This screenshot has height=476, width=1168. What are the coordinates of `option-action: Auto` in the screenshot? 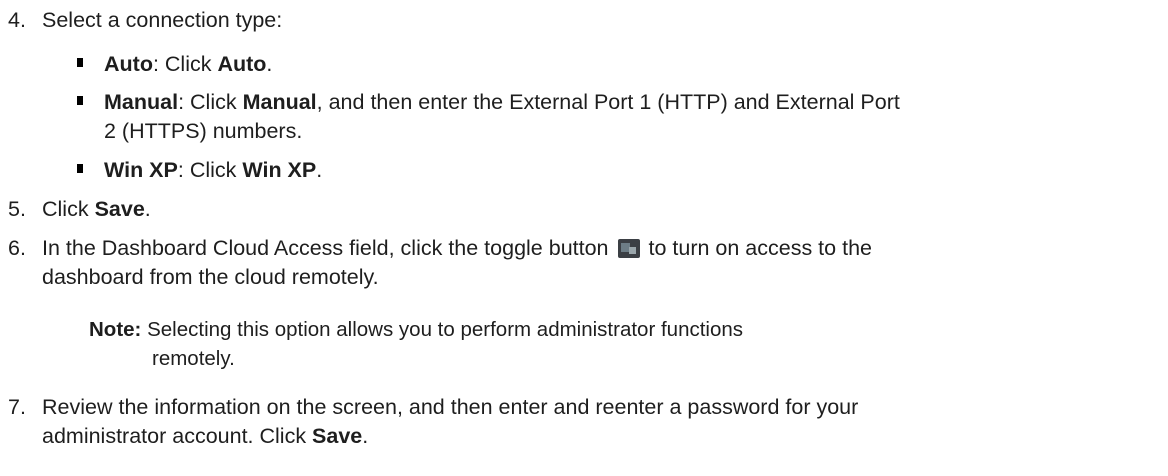 It's located at (242, 64).